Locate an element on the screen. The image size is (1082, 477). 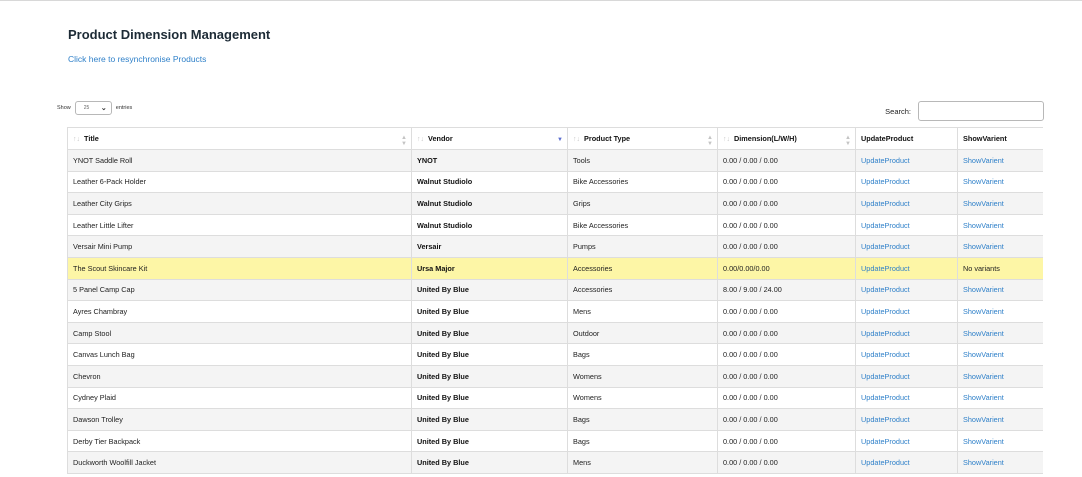
cell-product-type-text: Bags is located at coordinates (581, 419).